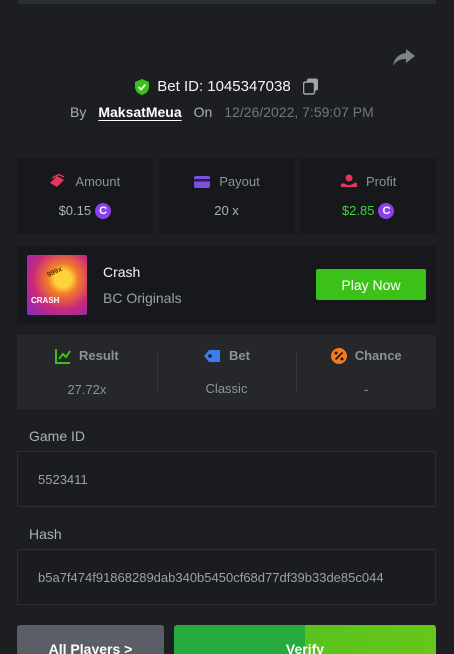 This screenshot has height=654, width=454. I want to click on bet-author-line: By MaksatMeua On 12/26/2022, 7:59:07 PM, so click(222, 112).